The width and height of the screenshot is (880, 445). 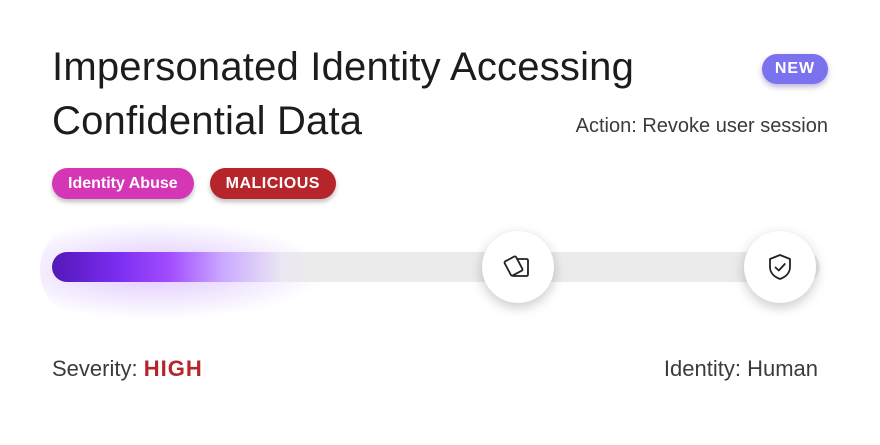 What do you see at coordinates (173, 368) in the screenshot?
I see `severity-value: HIGH` at bounding box center [173, 368].